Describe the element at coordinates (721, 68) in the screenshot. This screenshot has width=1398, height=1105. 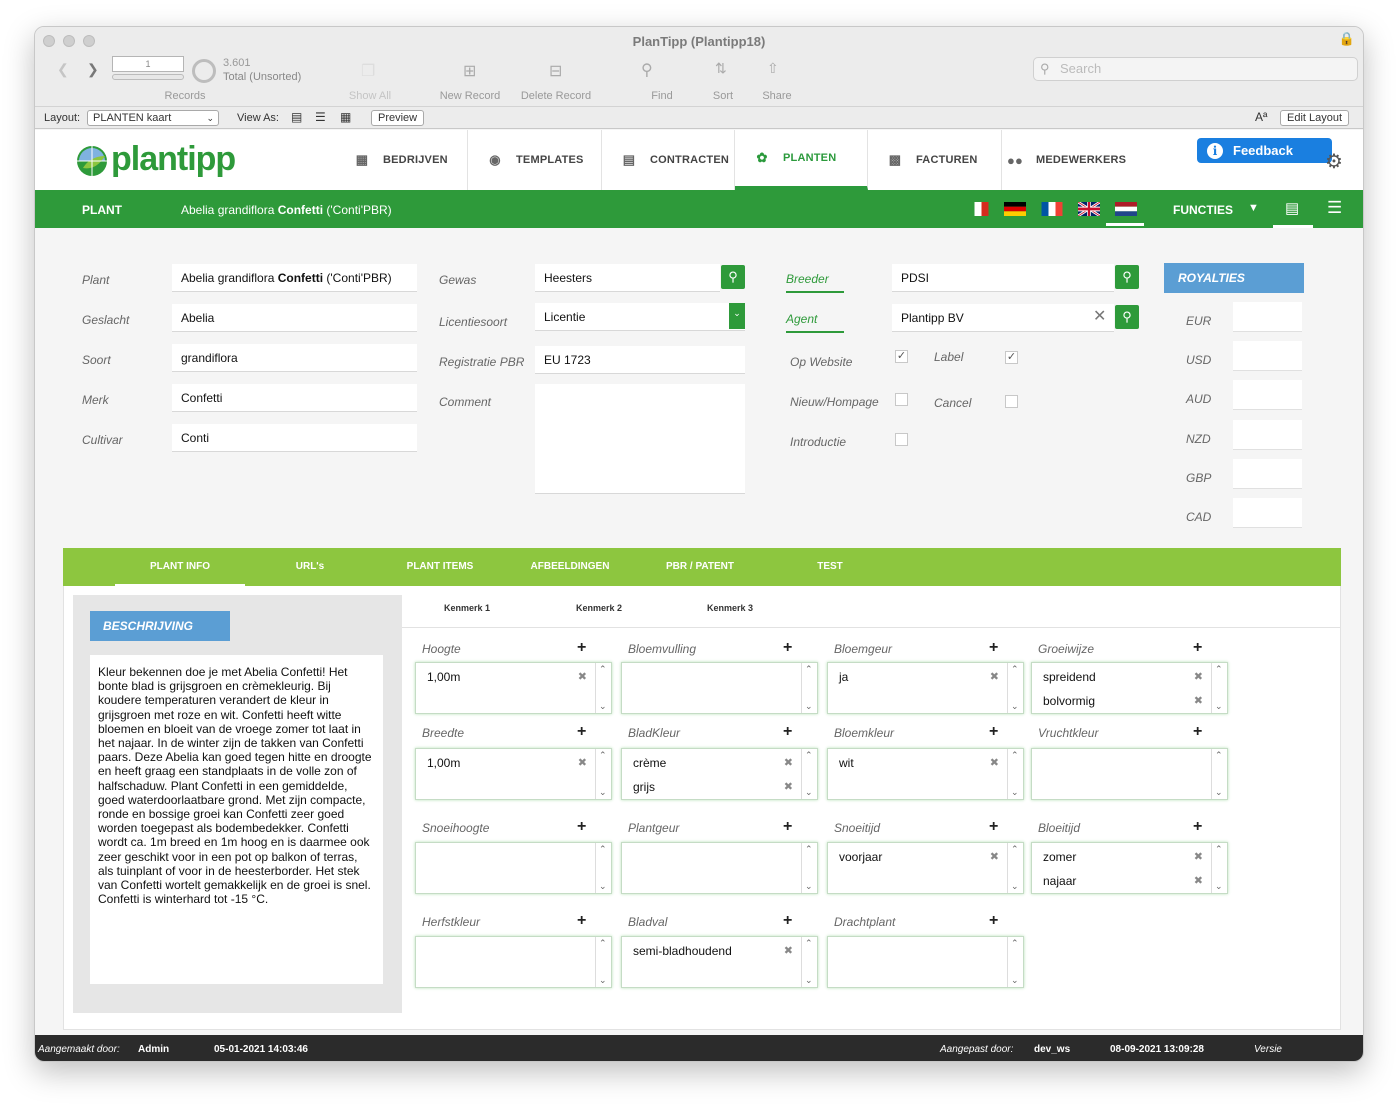
I see `sort-icon: ⇅` at that location.